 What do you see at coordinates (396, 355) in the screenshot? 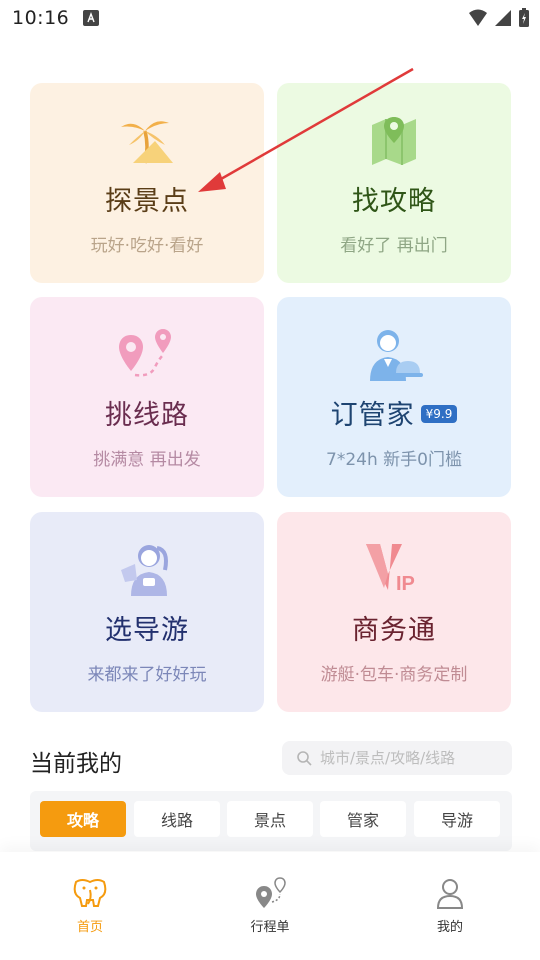
I see `butler-icon` at bounding box center [396, 355].